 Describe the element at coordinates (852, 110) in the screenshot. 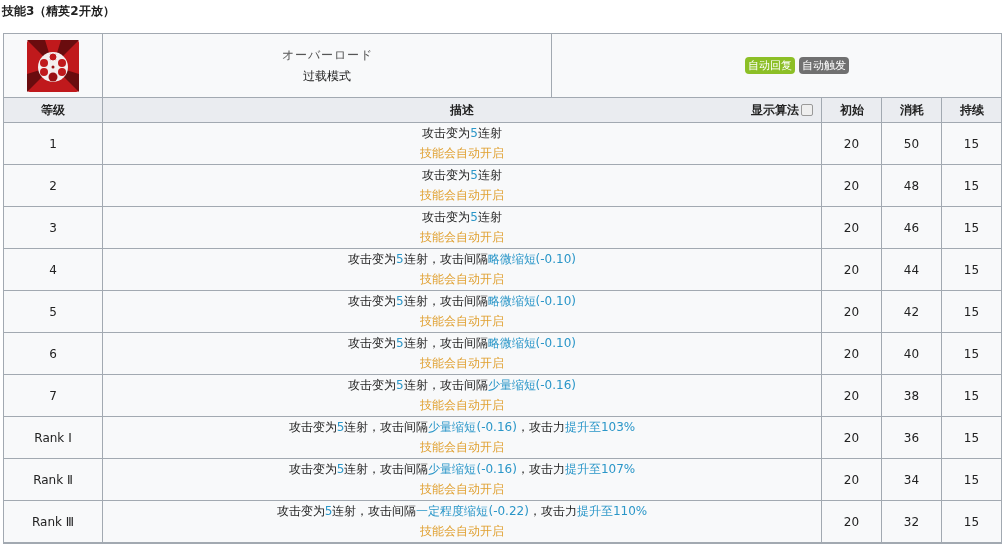

I see `column-header: 初始` at that location.